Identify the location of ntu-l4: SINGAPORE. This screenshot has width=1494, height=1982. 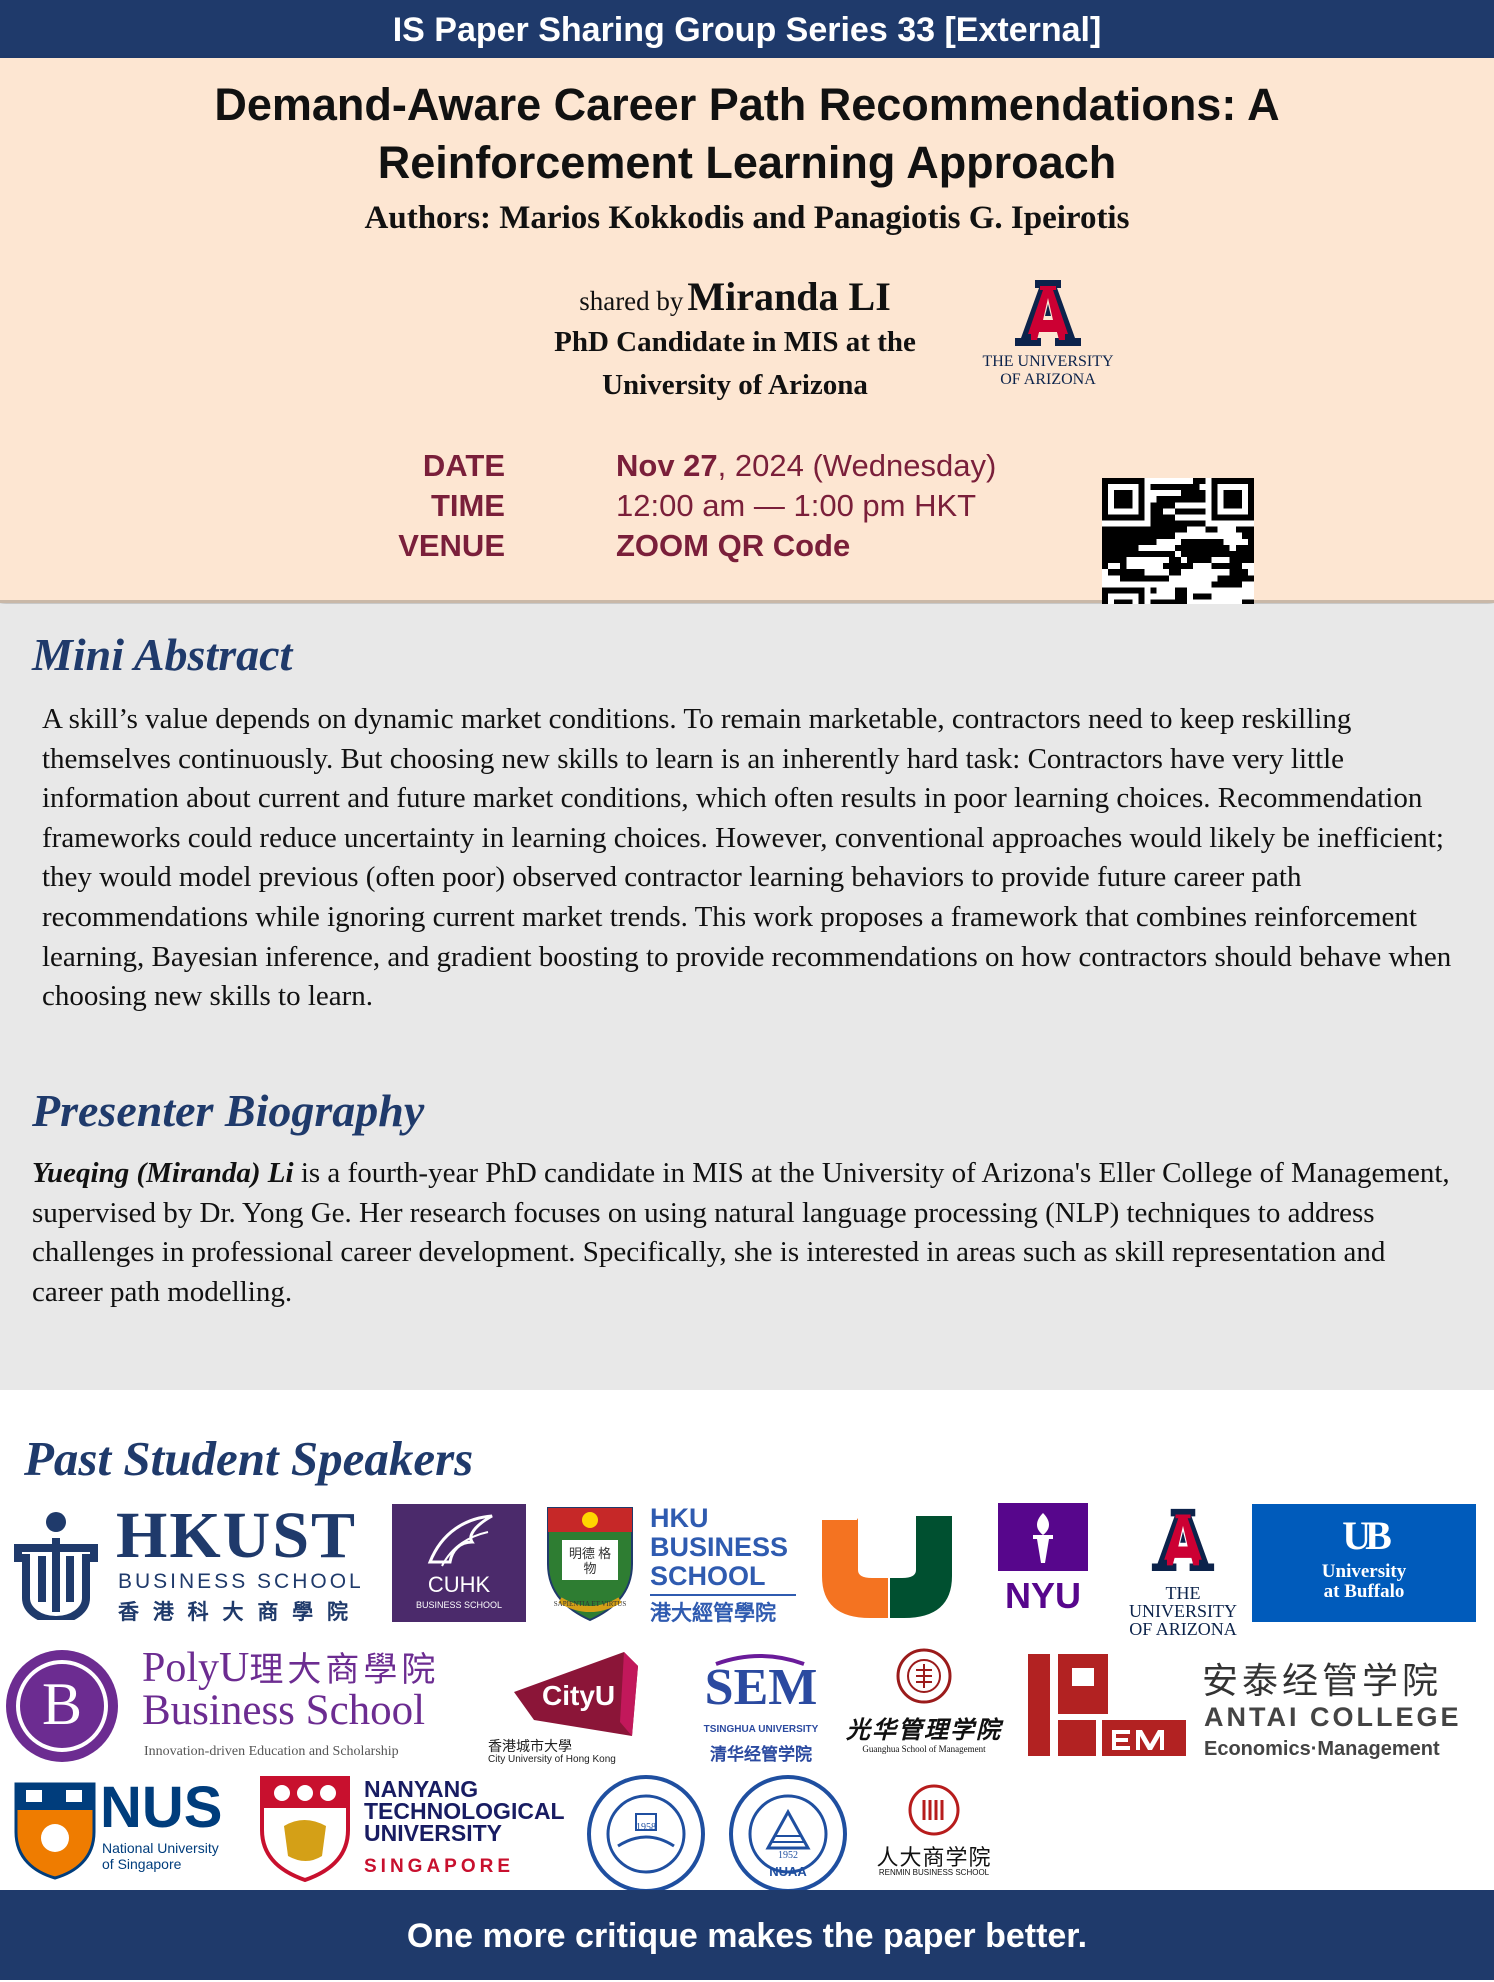
(439, 1866).